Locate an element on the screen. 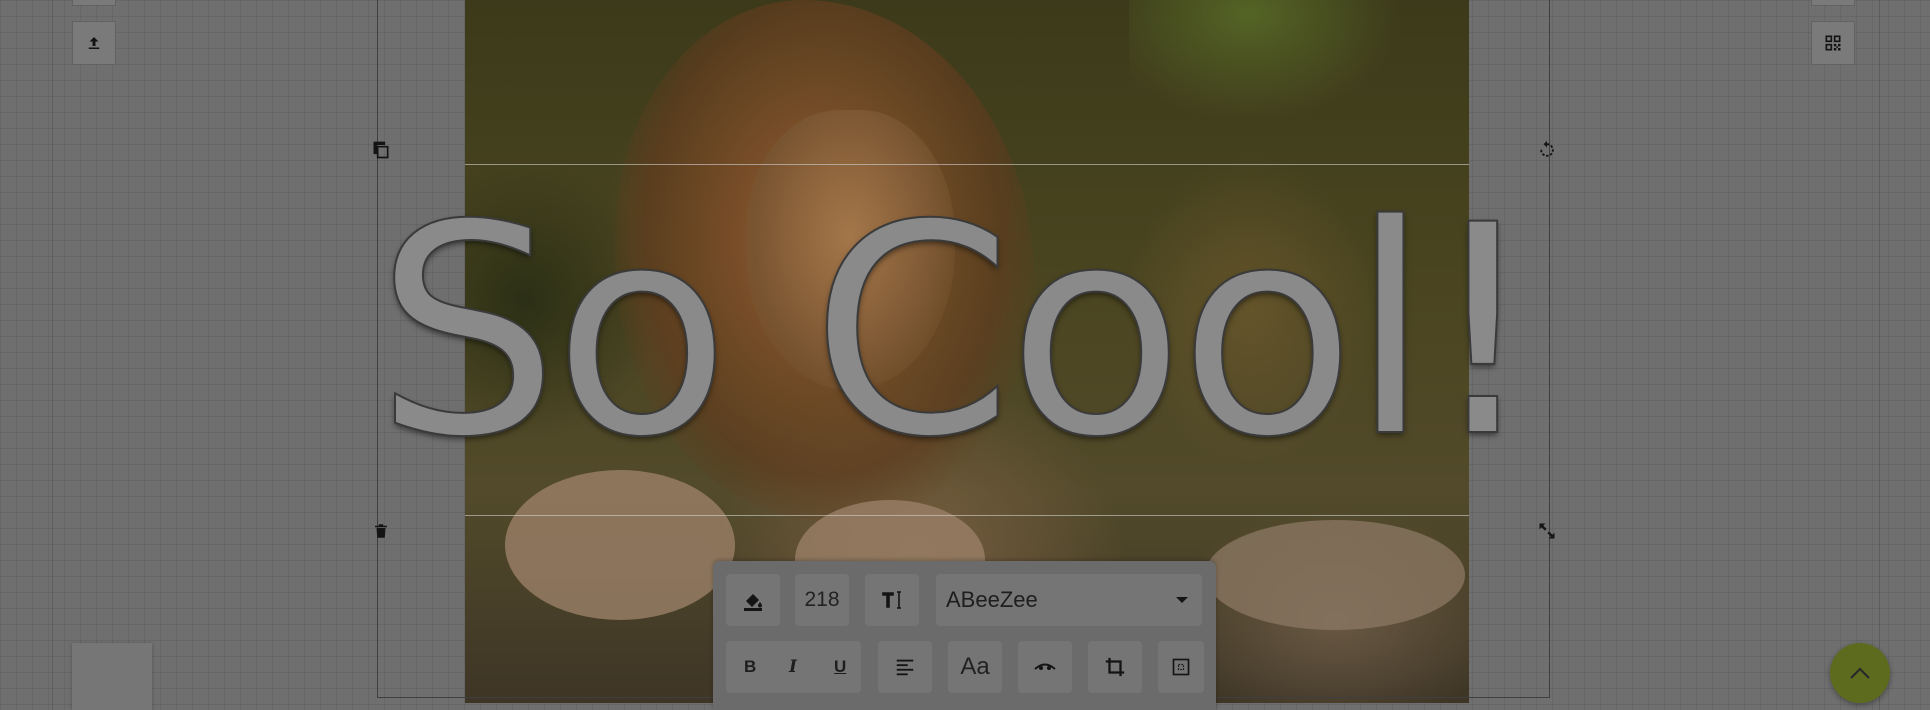 This screenshot has width=1930, height=710. upload-button is located at coordinates (94, 43).